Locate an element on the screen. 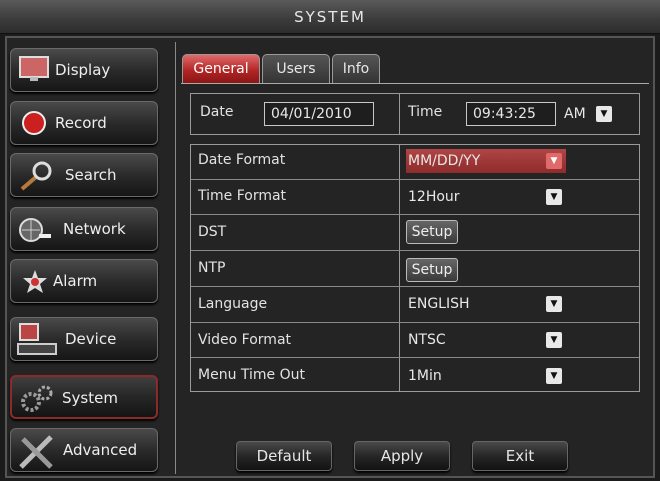 The height and width of the screenshot is (481, 660). sidebar-item-system: System is located at coordinates (84, 397).